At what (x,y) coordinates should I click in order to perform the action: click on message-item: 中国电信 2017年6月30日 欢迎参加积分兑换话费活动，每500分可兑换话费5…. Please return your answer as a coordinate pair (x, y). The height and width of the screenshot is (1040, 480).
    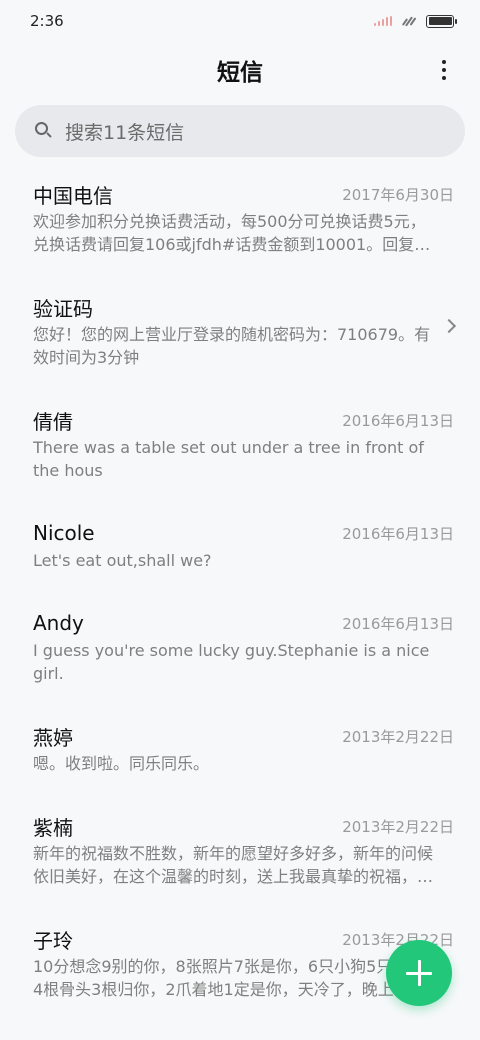
    Looking at the image, I should click on (240, 234).